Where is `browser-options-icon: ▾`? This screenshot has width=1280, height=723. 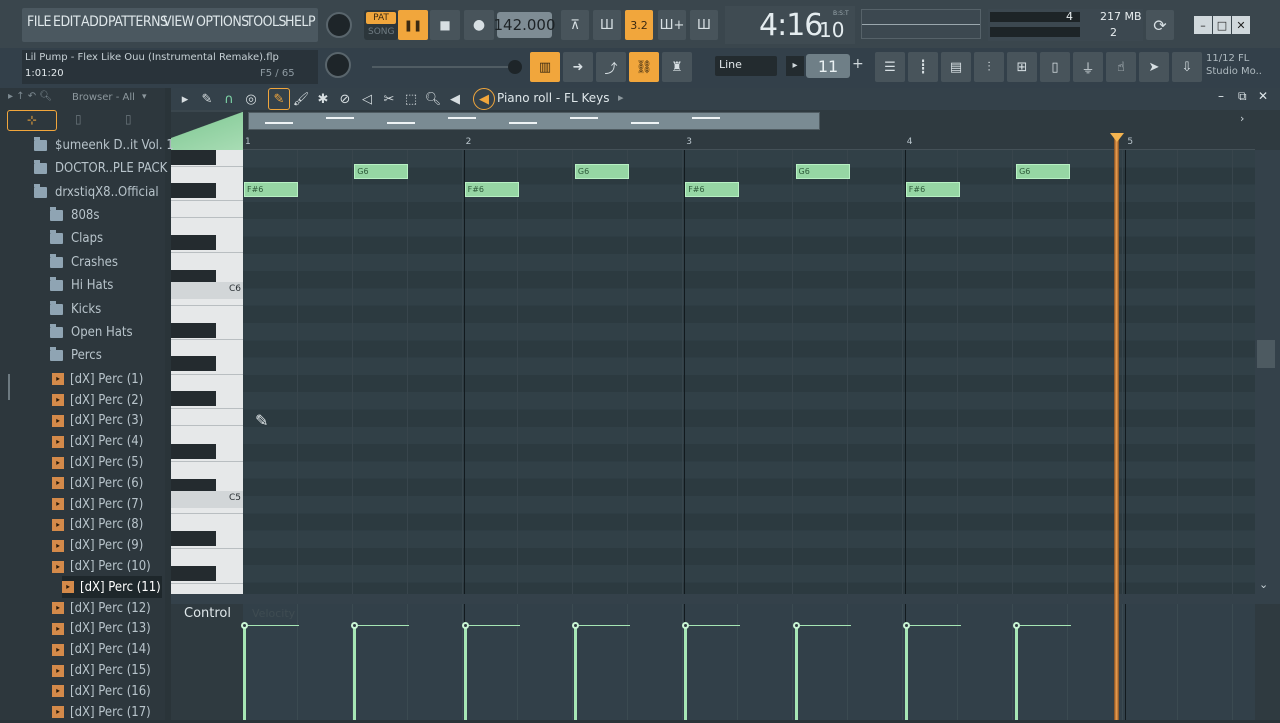 browser-options-icon: ▾ is located at coordinates (144, 97).